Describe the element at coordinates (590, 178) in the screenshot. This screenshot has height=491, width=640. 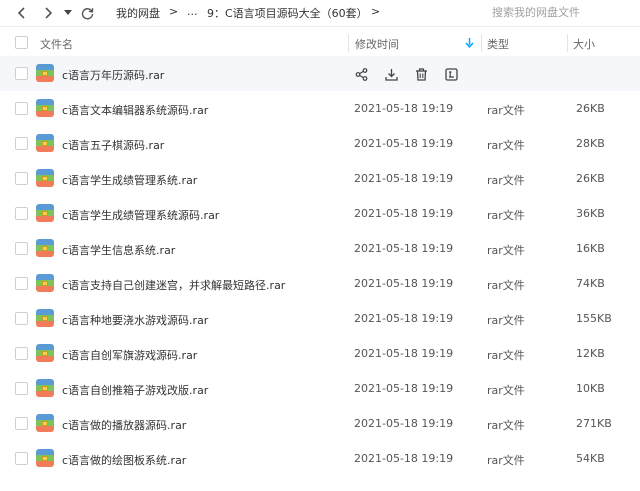
I see `file-size: 26KB` at that location.